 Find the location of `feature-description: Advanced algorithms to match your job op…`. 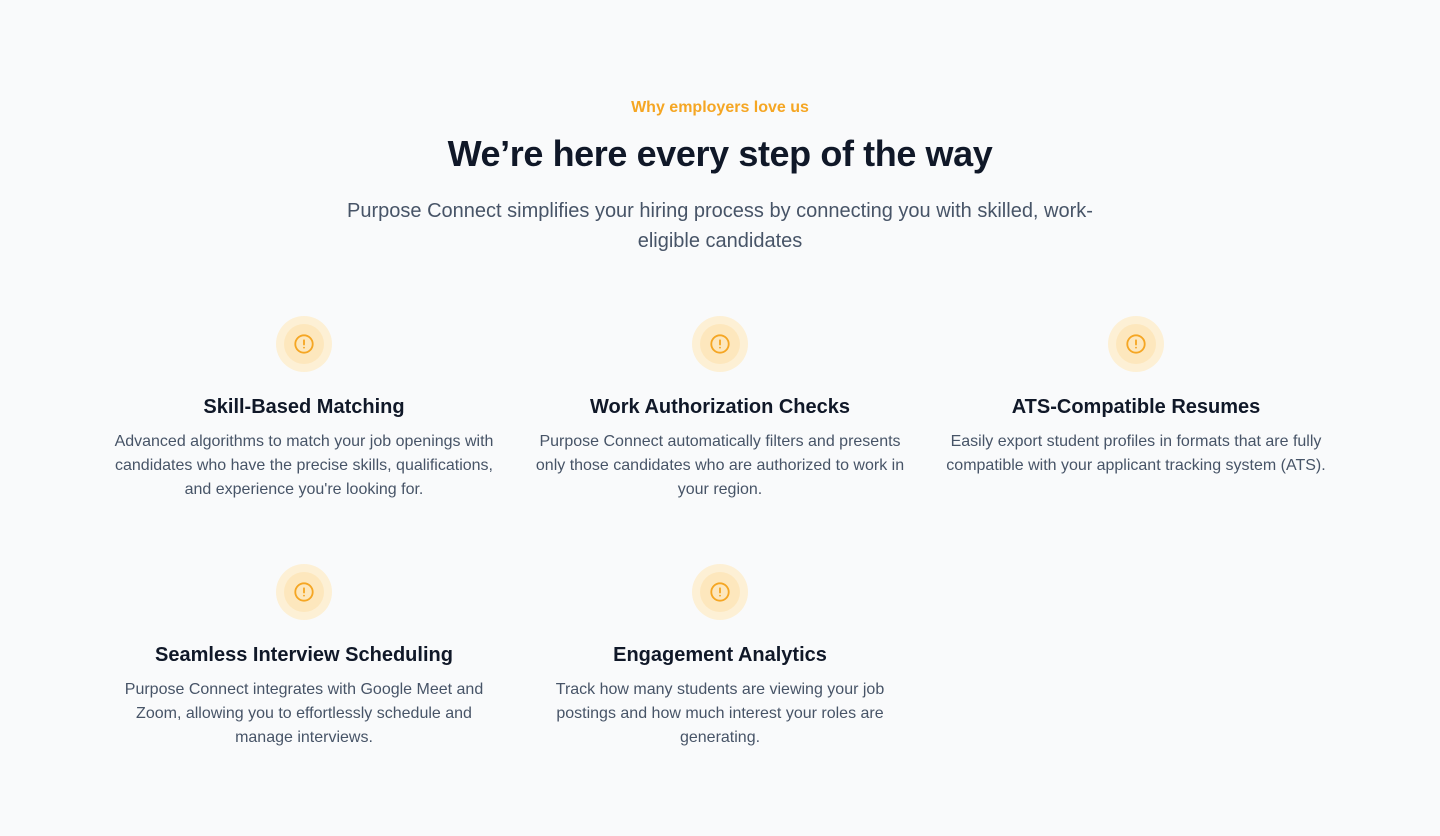

feature-description: Advanced algorithms to match your job op… is located at coordinates (304, 465).